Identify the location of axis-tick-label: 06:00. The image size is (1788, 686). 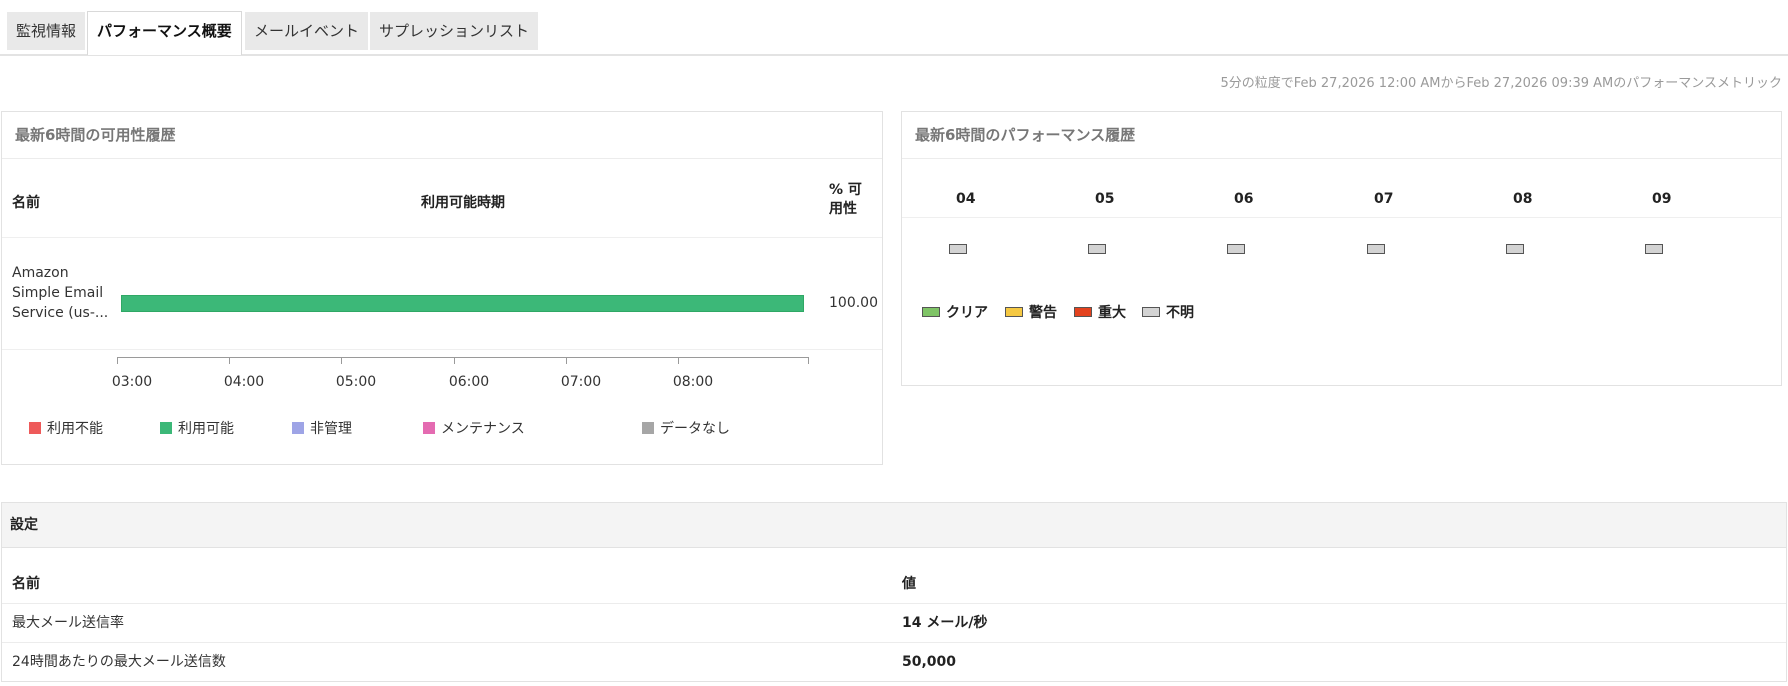
(469, 382).